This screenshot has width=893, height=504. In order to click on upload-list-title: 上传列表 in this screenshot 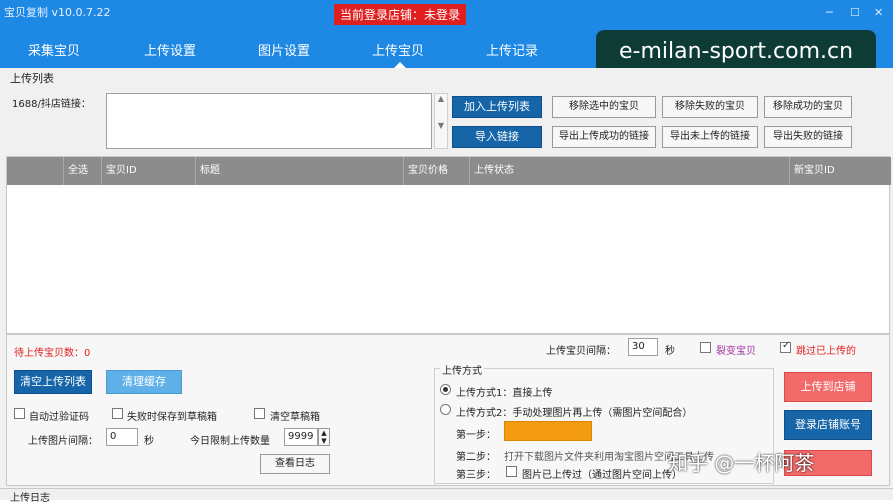, I will do `click(32, 78)`.